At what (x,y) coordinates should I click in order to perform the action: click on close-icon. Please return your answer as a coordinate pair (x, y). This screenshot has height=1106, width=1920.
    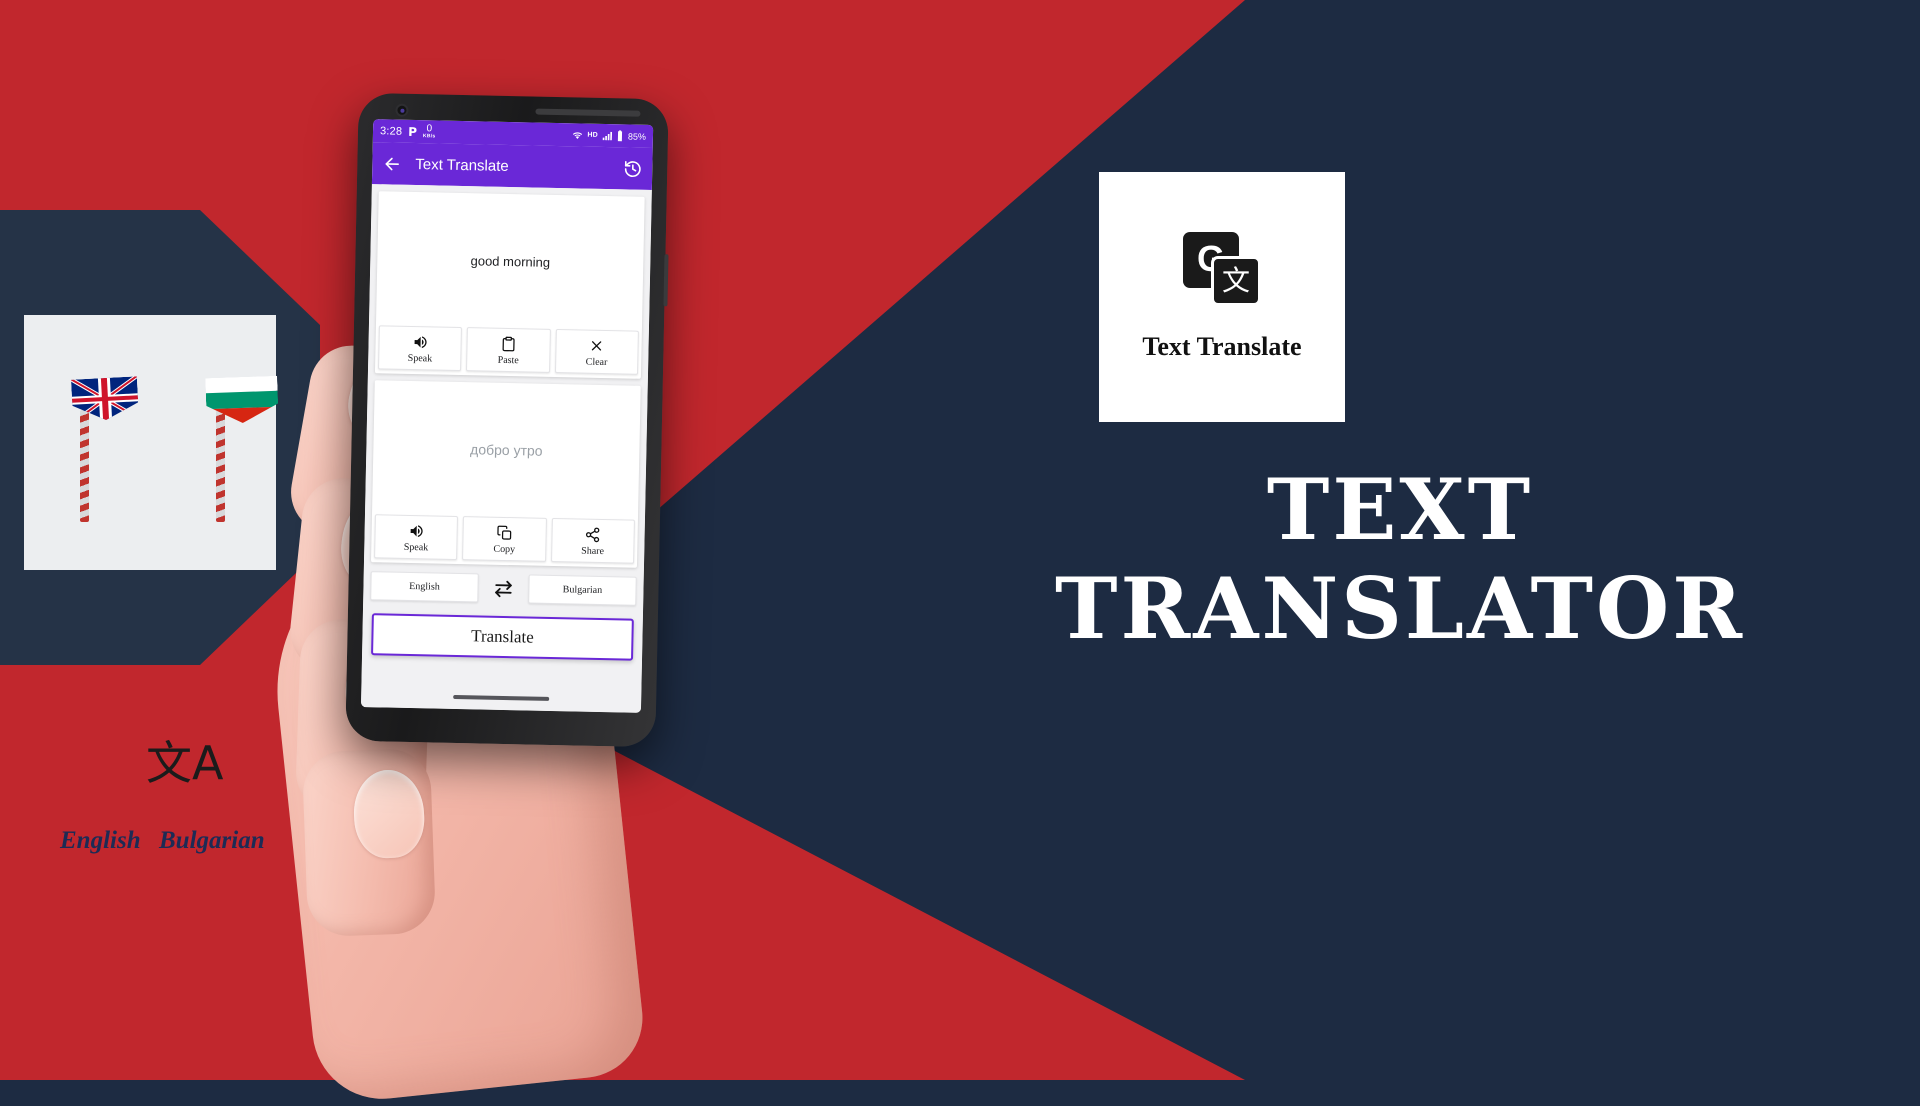
    Looking at the image, I should click on (597, 346).